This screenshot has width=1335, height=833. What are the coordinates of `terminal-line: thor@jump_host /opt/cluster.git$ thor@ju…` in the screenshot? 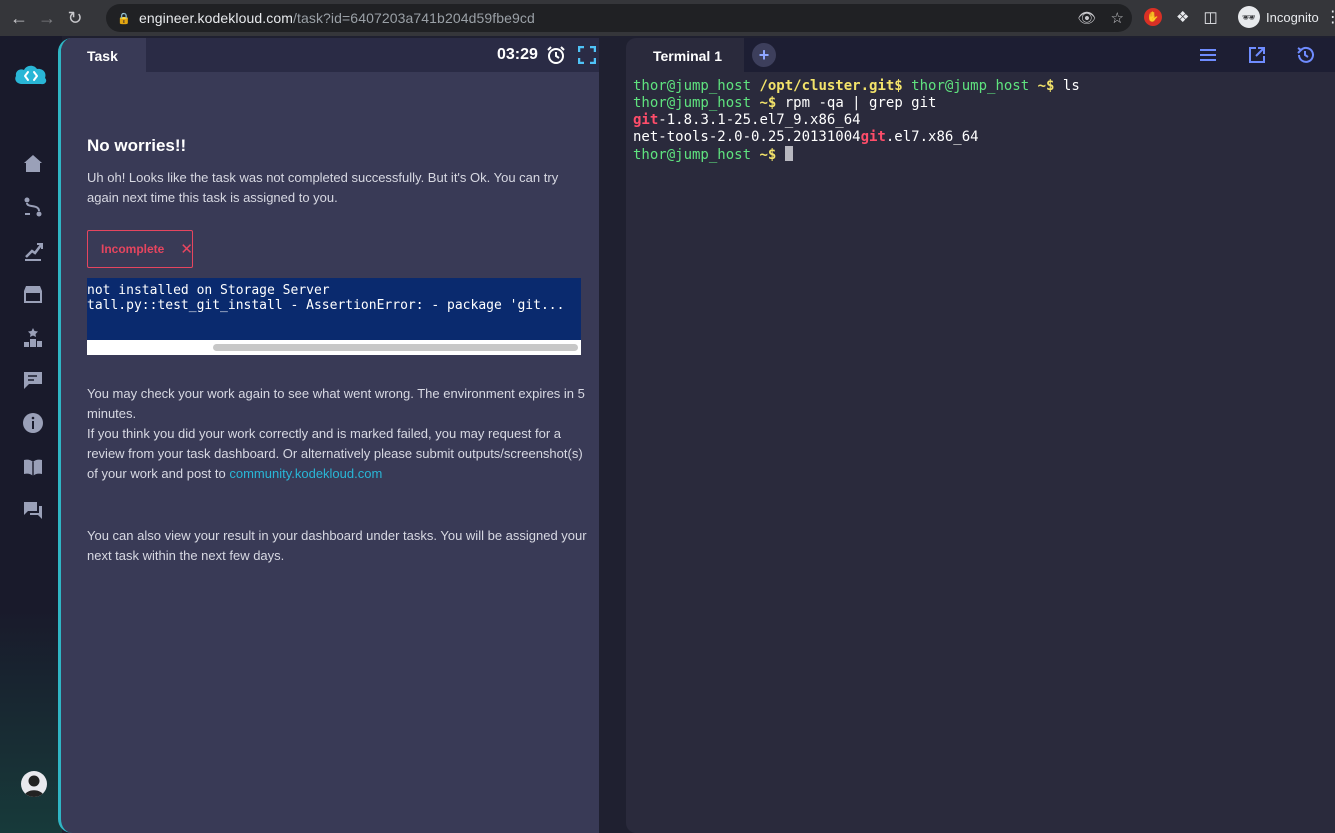 It's located at (856, 86).